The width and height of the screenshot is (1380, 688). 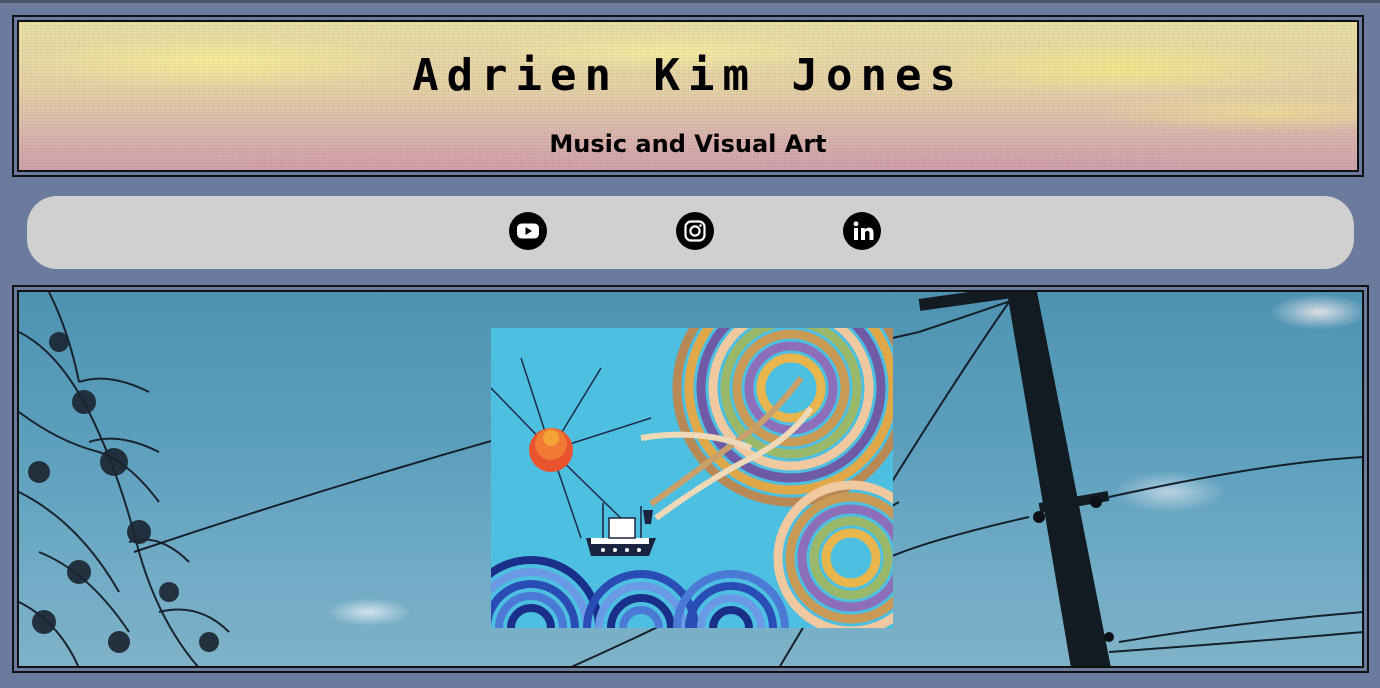 What do you see at coordinates (1059, 479) in the screenshot?
I see `utility-pole` at bounding box center [1059, 479].